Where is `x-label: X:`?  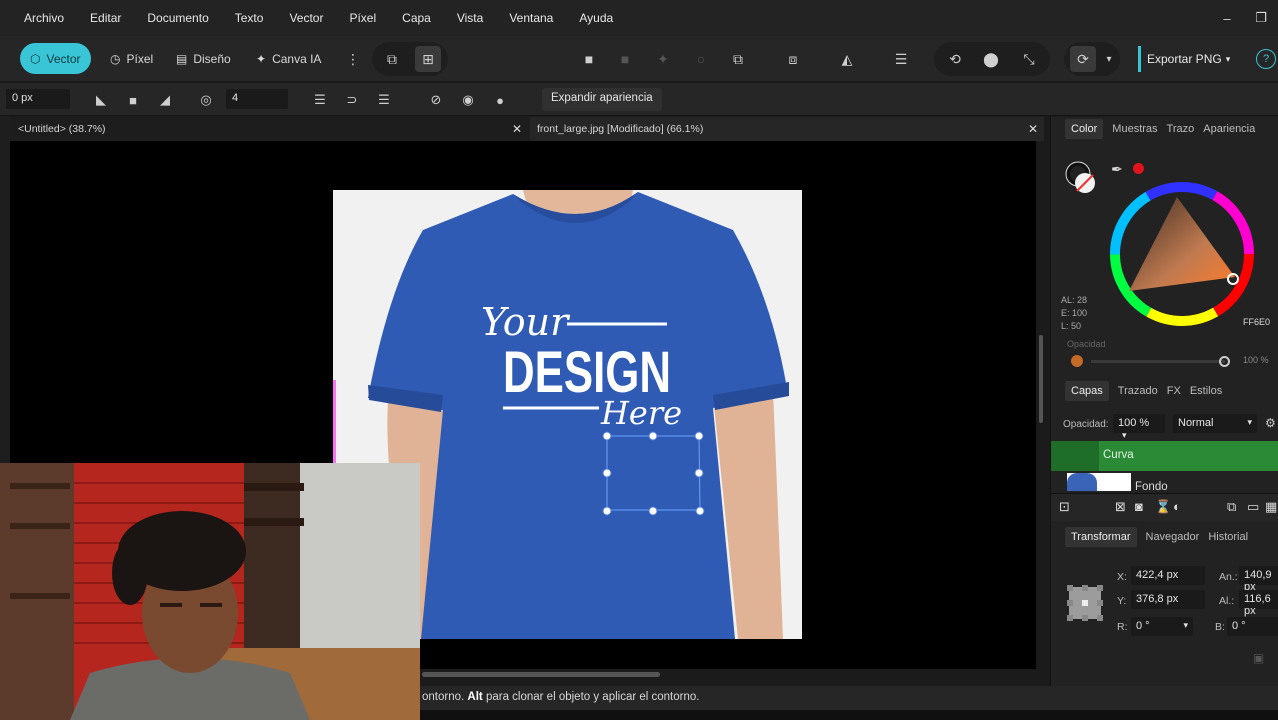 x-label: X: is located at coordinates (1122, 577).